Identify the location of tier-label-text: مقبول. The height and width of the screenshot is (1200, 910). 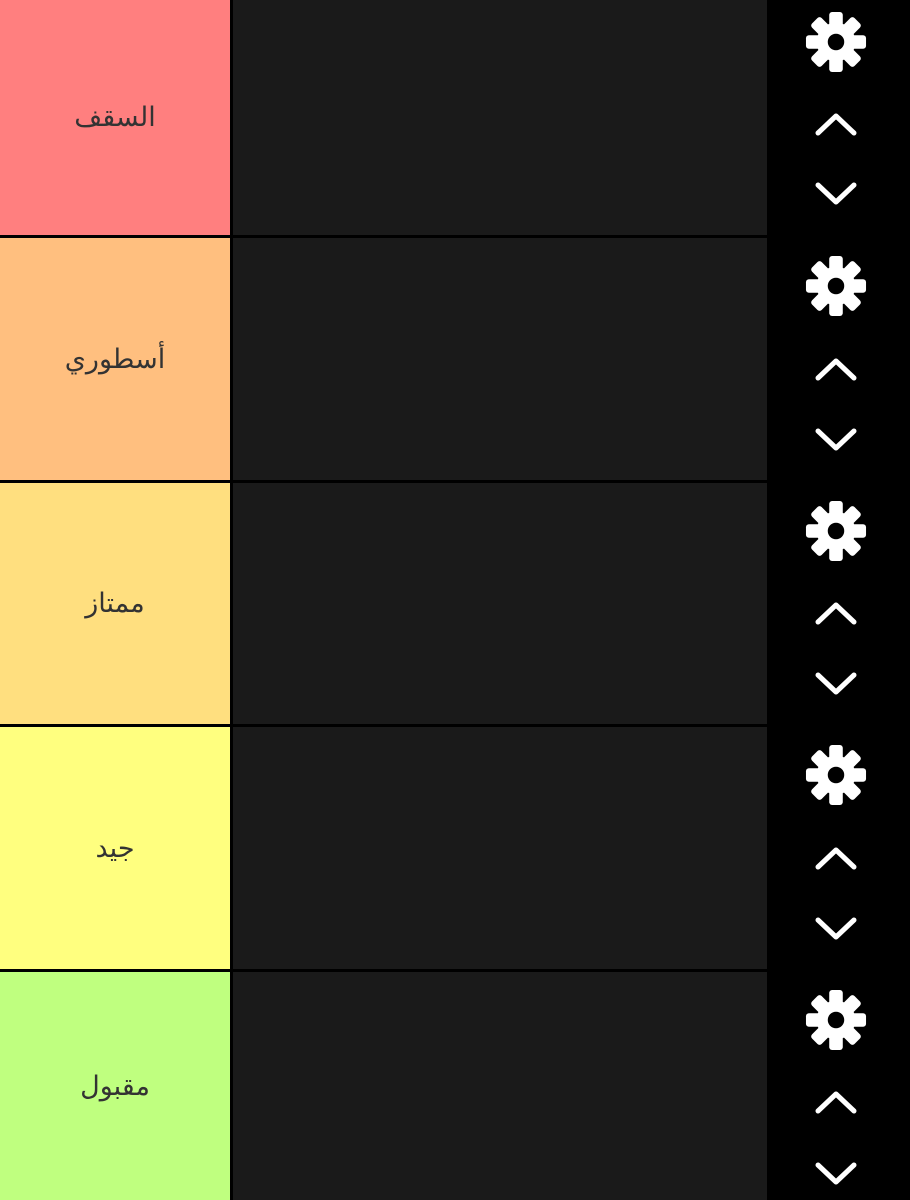
(115, 1086).